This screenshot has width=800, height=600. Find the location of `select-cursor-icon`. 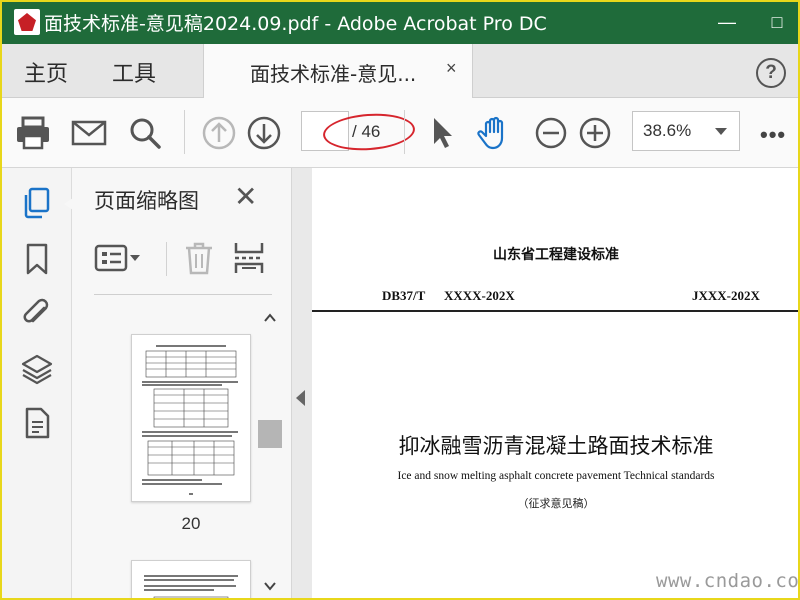

select-cursor-icon is located at coordinates (443, 133).